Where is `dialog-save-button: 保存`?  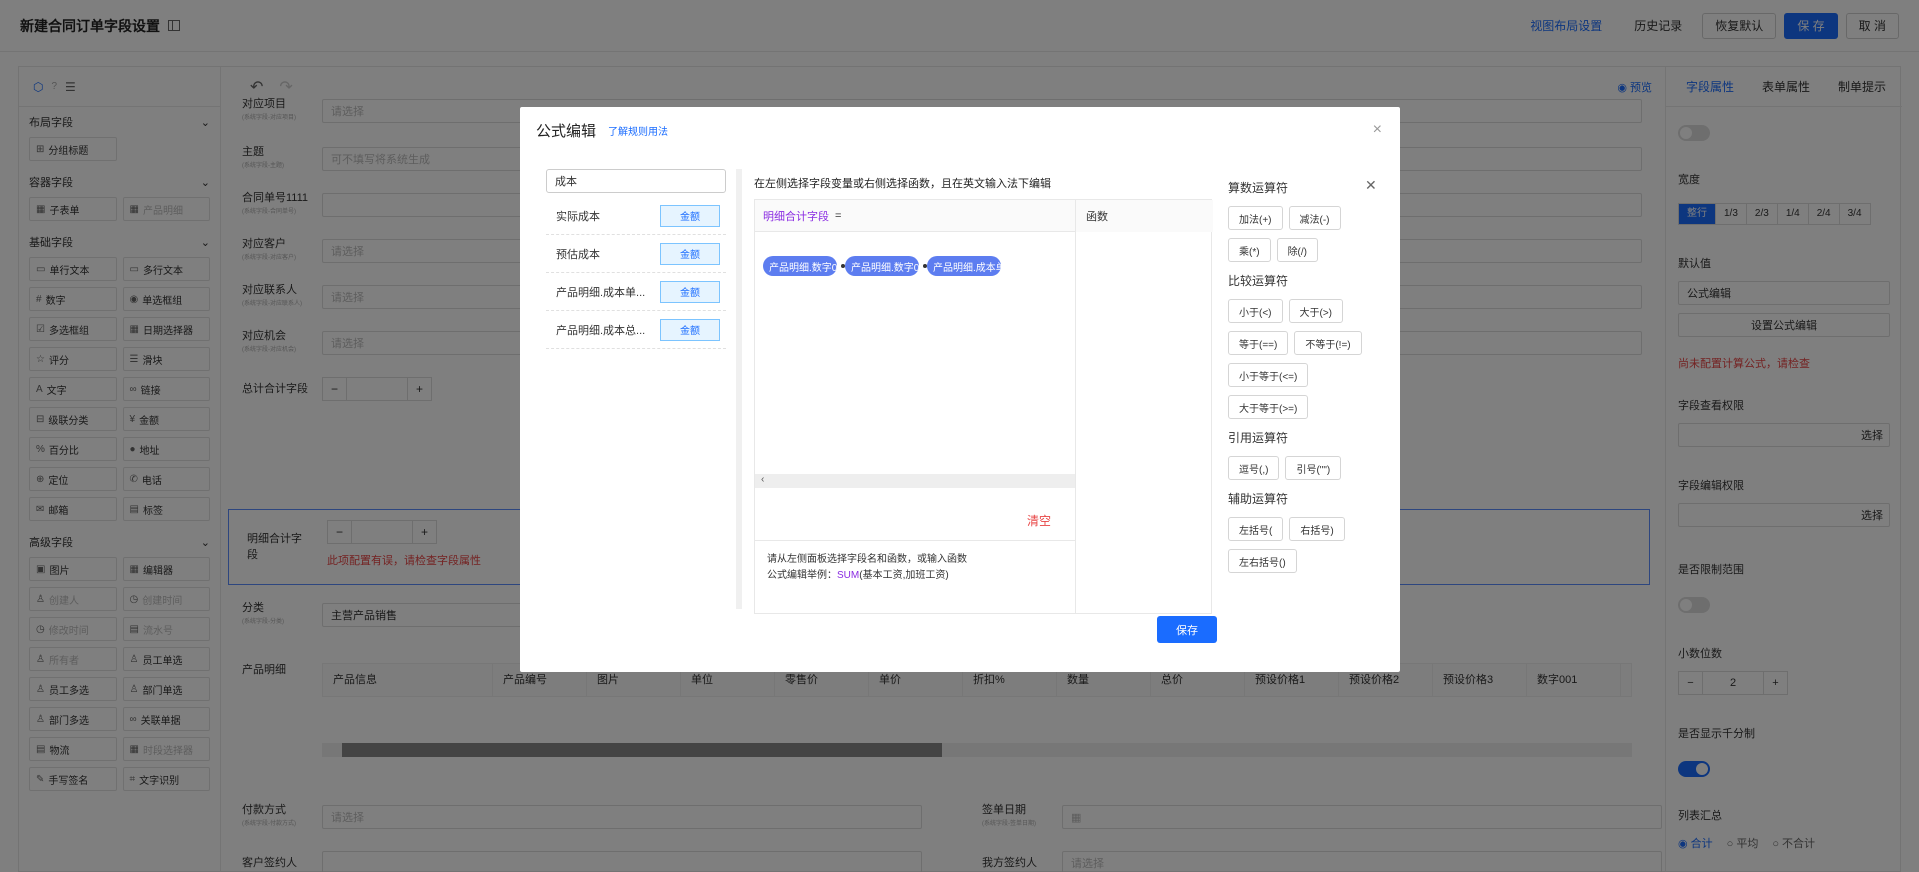
dialog-save-button: 保存 is located at coordinates (1187, 629).